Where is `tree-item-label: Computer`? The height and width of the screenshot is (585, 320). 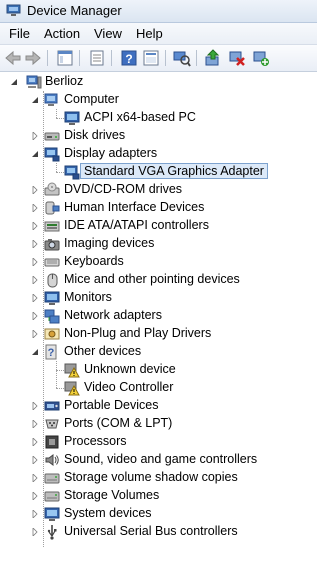 tree-item-label: Computer is located at coordinates (91, 99).